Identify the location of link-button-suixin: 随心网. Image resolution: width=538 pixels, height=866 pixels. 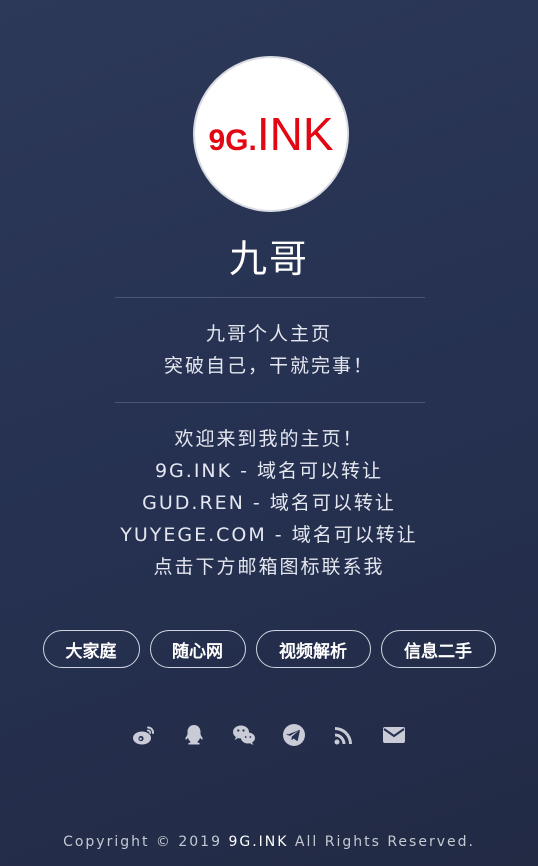
(197, 649).